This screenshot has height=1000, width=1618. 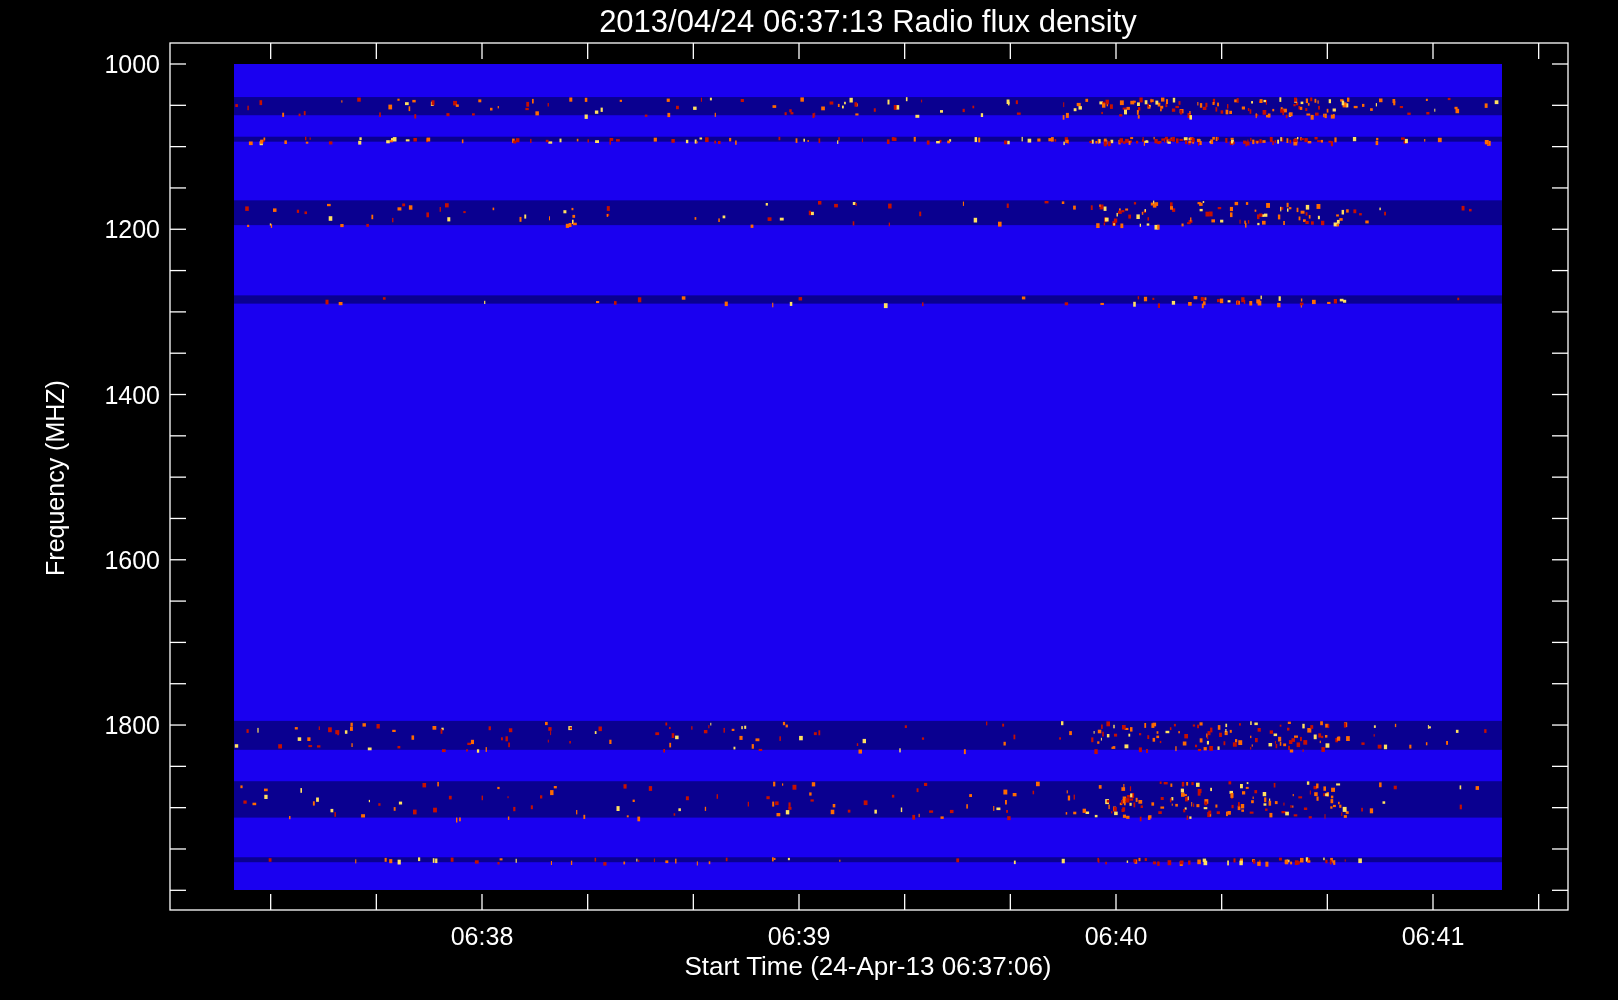 What do you see at coordinates (1433, 936) in the screenshot?
I see `x-tick-label: 06:41` at bounding box center [1433, 936].